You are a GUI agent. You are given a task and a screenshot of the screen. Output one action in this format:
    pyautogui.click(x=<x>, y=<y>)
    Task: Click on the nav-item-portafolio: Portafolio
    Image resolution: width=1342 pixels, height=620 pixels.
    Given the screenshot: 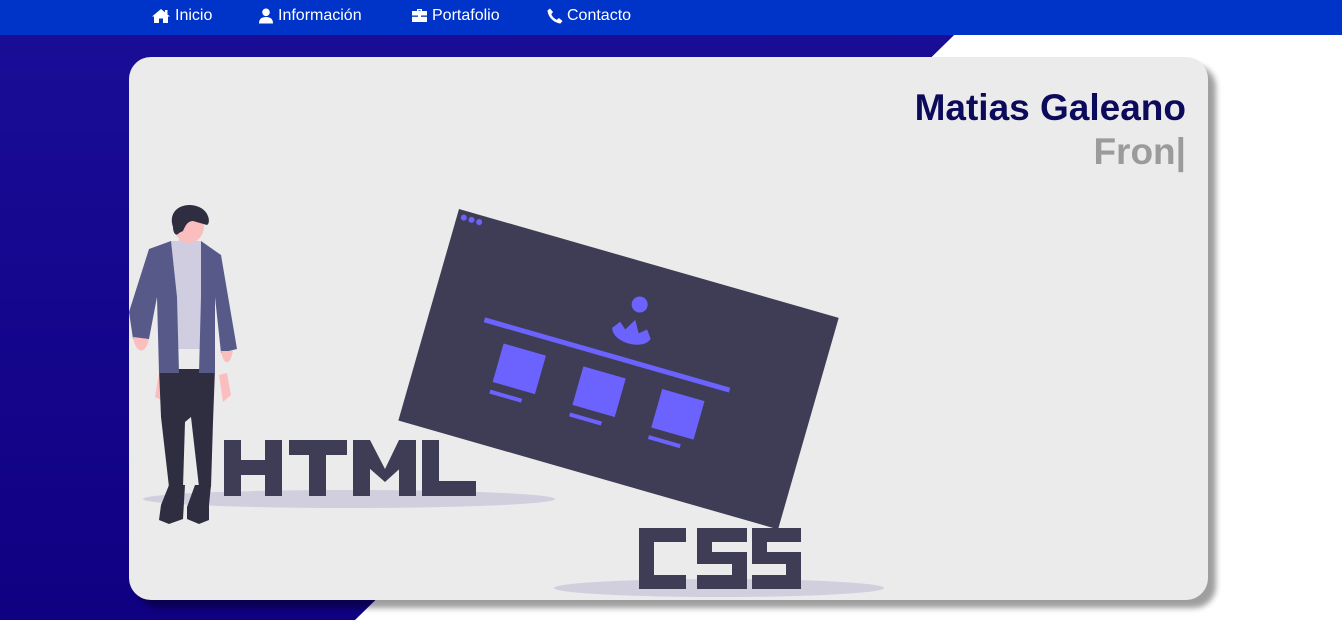 What is the action you would take?
    pyautogui.click(x=455, y=15)
    